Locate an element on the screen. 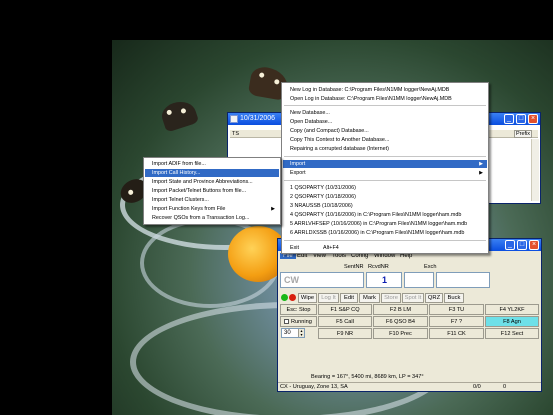 This screenshot has width=553, height=415. f5-key: F5 Call is located at coordinates (345, 321).